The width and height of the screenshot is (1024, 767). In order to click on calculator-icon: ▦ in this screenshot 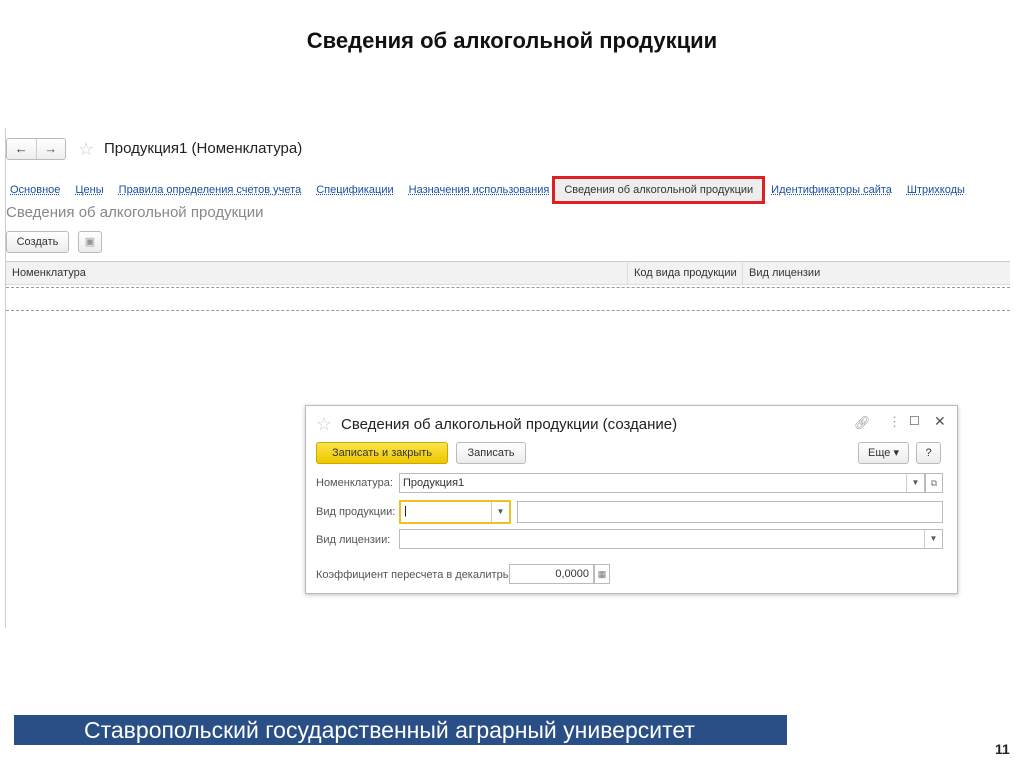, I will do `click(602, 574)`.